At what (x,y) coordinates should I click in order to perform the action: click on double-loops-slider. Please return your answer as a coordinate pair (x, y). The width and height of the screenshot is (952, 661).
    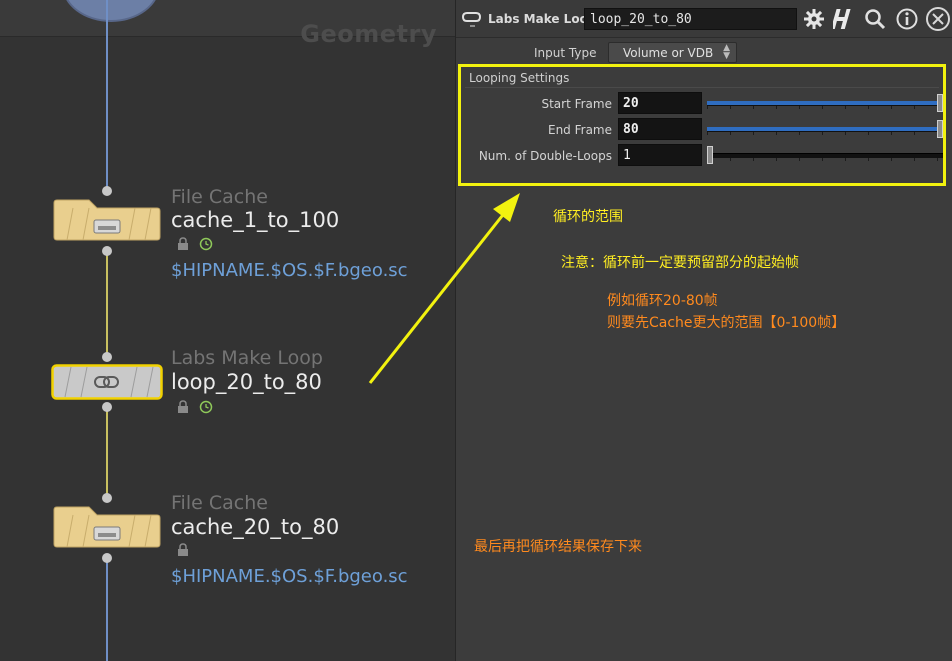
    Looking at the image, I should click on (825, 155).